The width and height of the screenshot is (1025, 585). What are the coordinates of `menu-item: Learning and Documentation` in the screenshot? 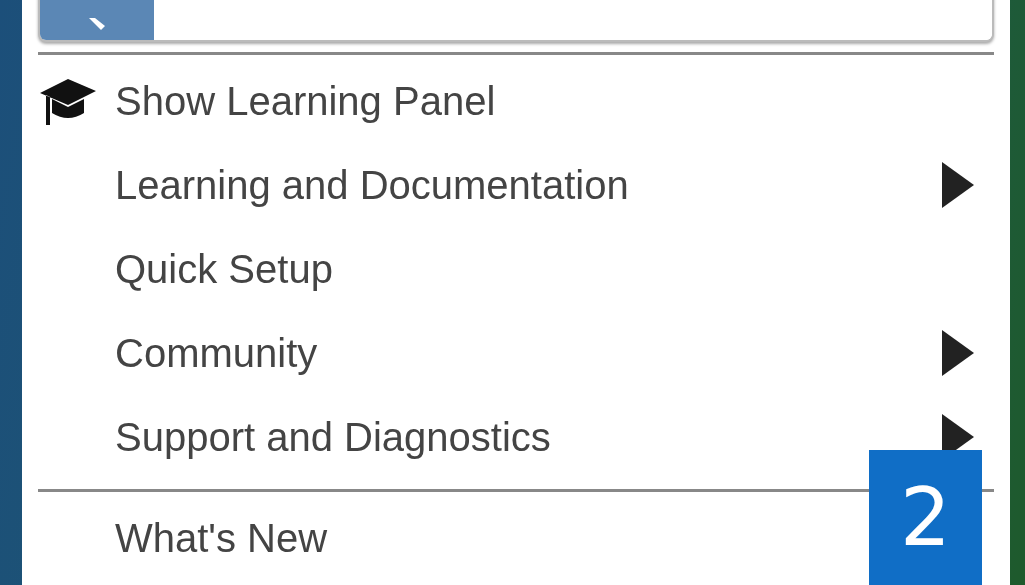 It's located at (516, 185).